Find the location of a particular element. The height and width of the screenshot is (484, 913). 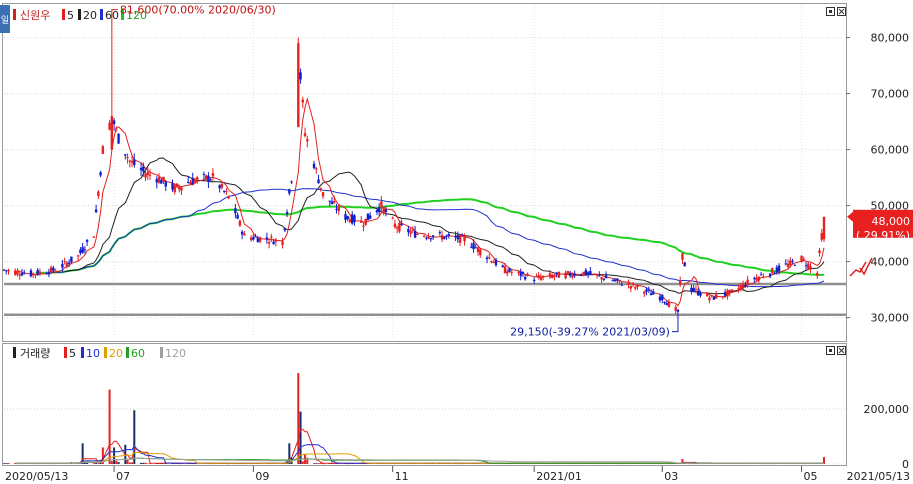

high-annotation-text: 81,600(70.00% 2020/06/30) is located at coordinates (198, 10).